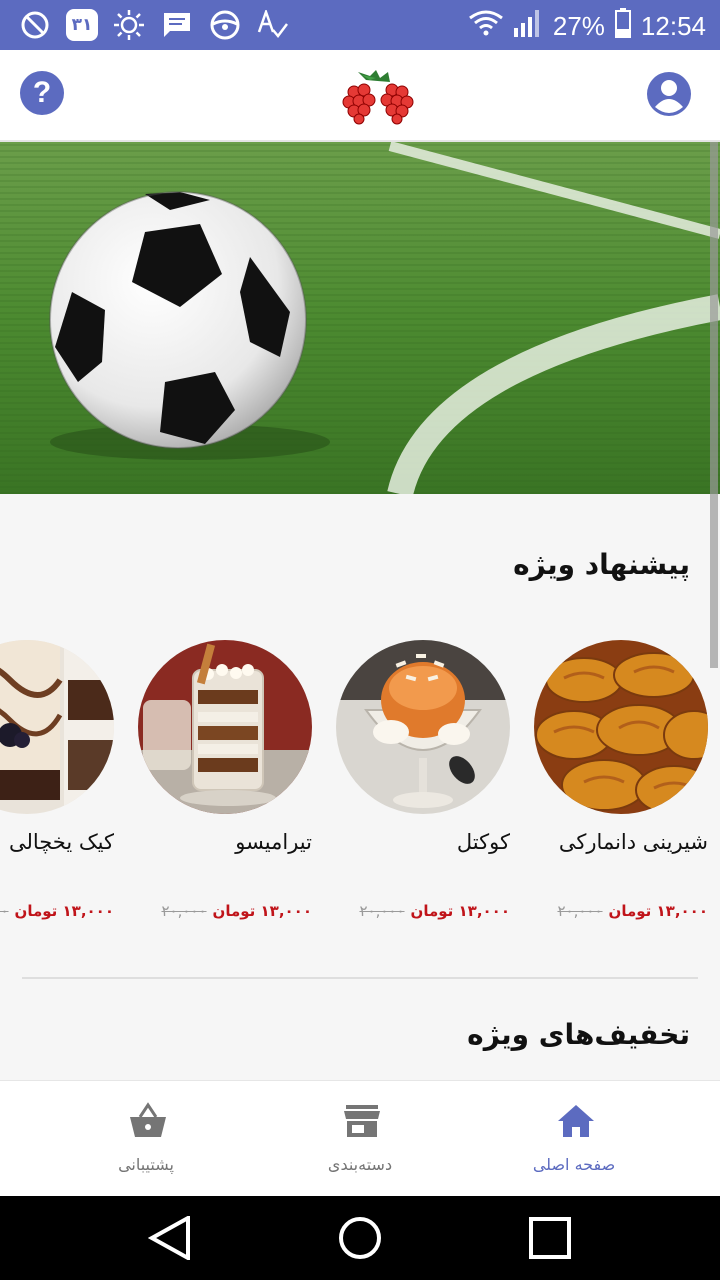 Image resolution: width=720 pixels, height=1280 pixels. What do you see at coordinates (82, 25) in the screenshot?
I see `calendar-icon: ۳۱` at bounding box center [82, 25].